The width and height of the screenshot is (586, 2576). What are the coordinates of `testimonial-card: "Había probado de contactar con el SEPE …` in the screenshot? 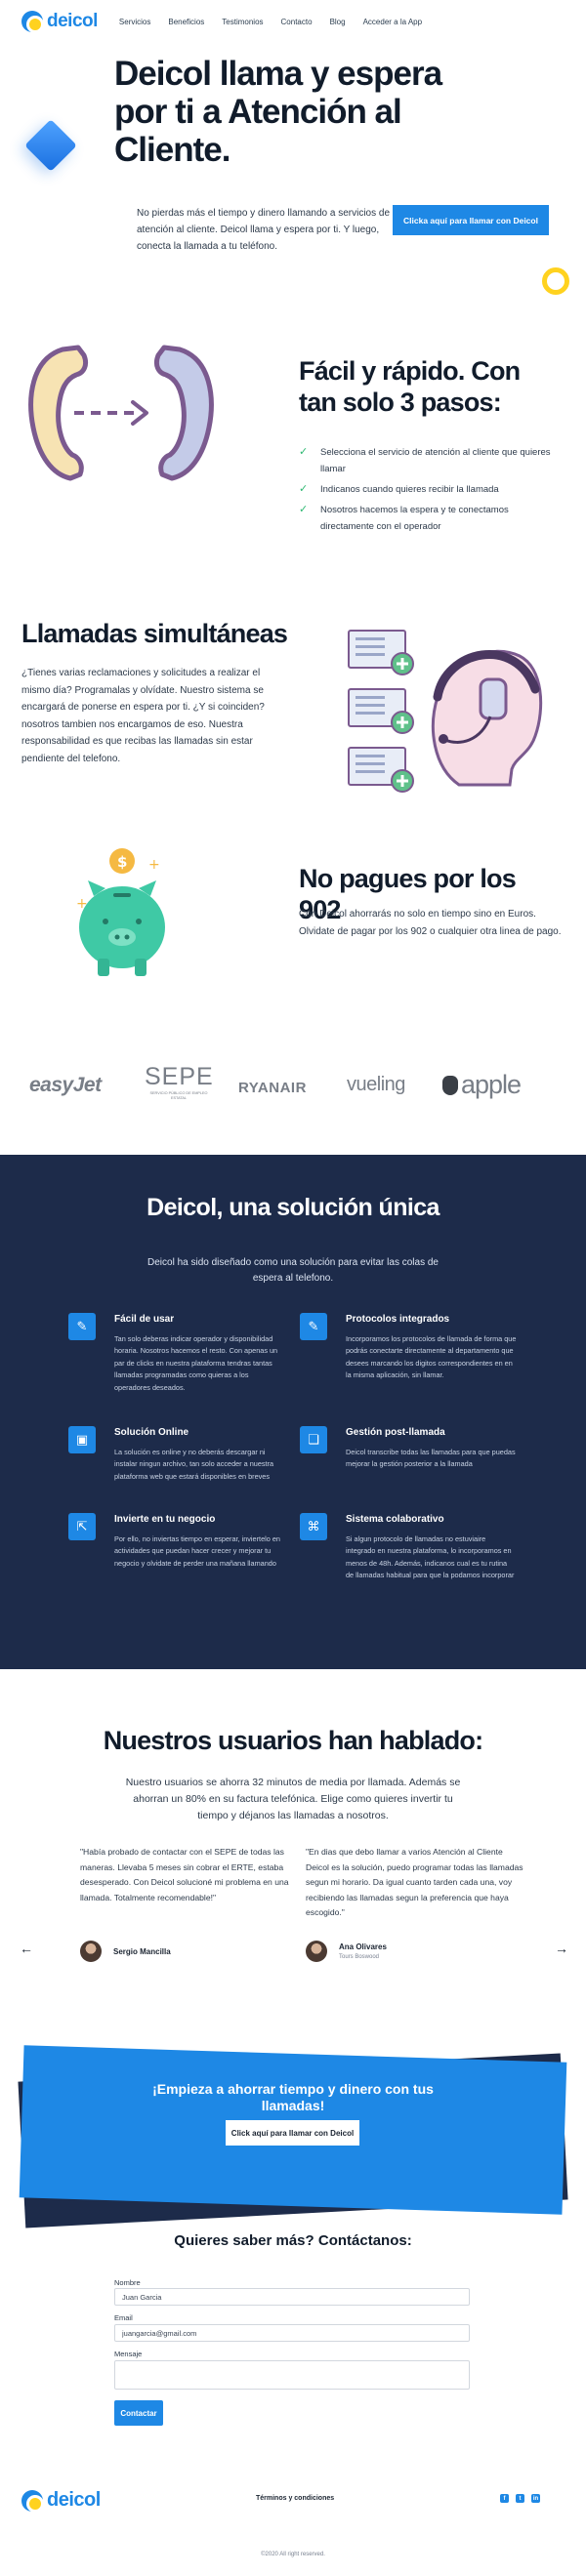 It's located at (190, 1903).